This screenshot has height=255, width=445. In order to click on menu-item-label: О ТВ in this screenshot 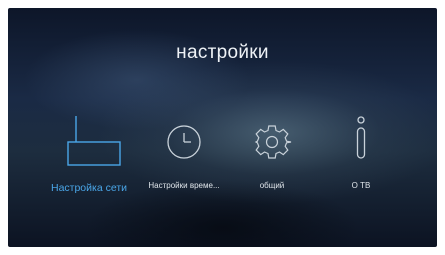, I will do `click(361, 185)`.